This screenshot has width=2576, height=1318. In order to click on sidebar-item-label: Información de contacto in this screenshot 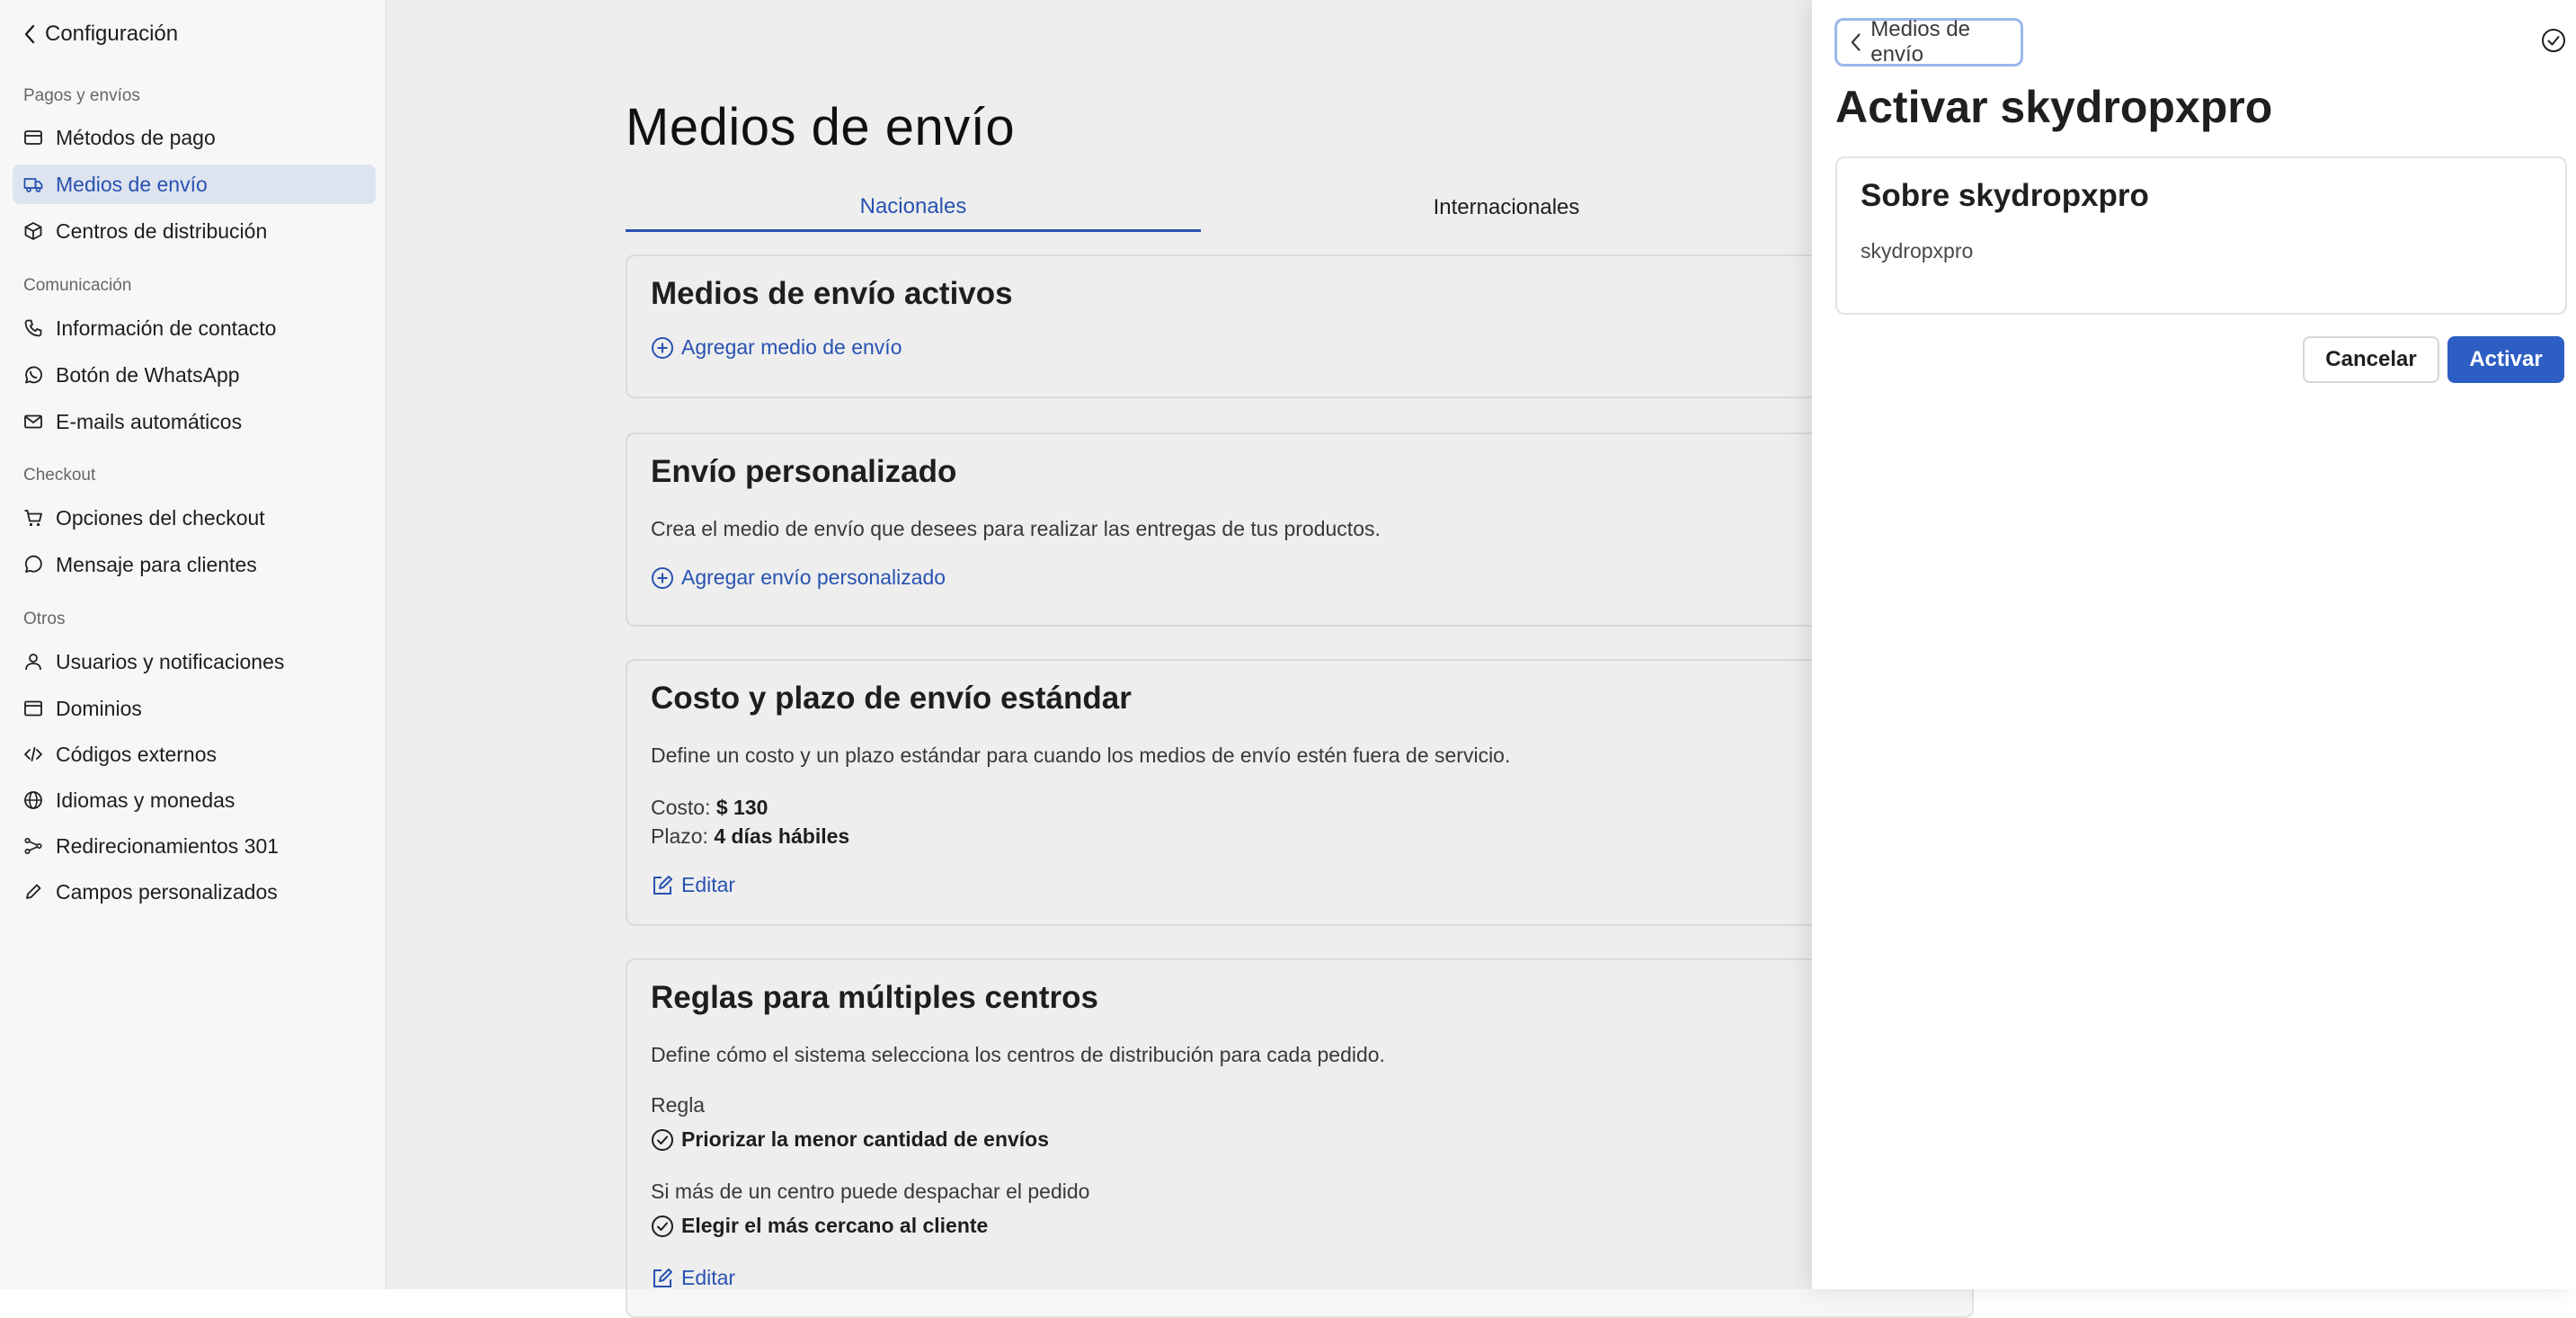, I will do `click(166, 328)`.